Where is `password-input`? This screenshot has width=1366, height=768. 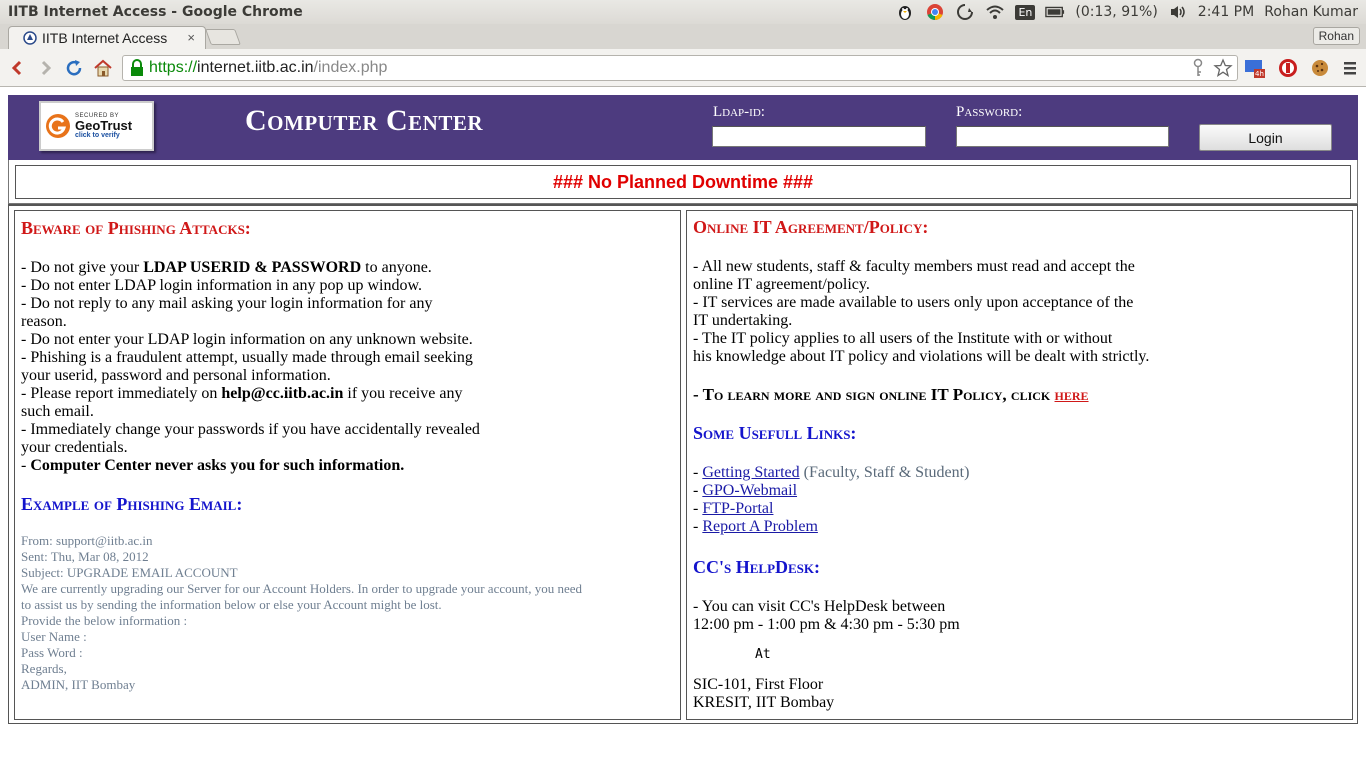 password-input is located at coordinates (1062, 136).